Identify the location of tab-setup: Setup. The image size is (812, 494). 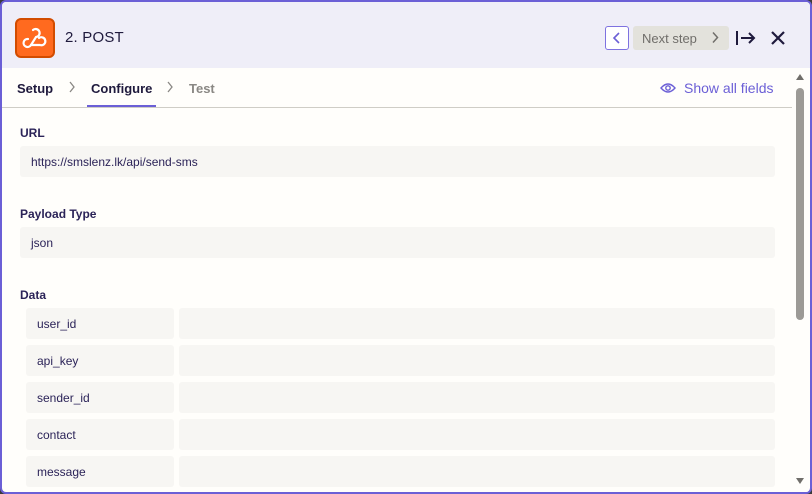
(35, 88).